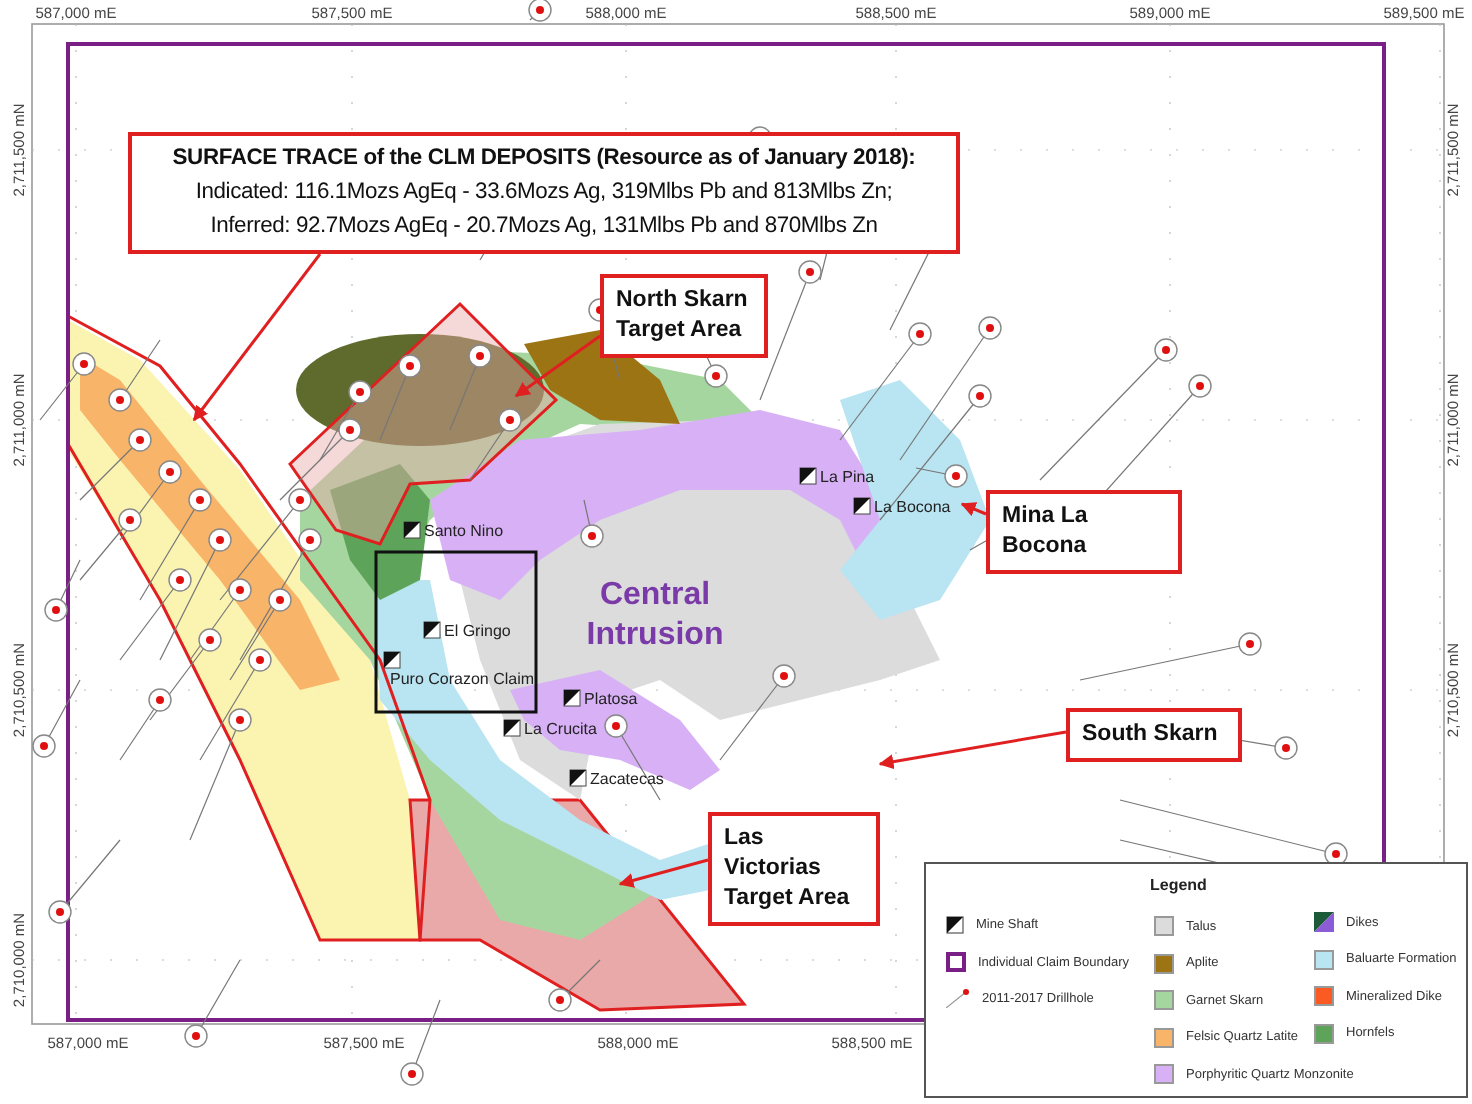 The height and width of the screenshot is (1104, 1472). Describe the element at coordinates (684, 316) in the screenshot. I see `callout-label: North Skarn Target Area` at that location.